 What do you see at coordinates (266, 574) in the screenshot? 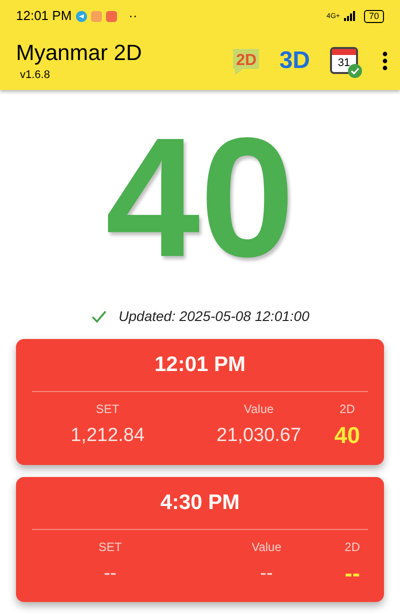
I see `value-value: --` at bounding box center [266, 574].